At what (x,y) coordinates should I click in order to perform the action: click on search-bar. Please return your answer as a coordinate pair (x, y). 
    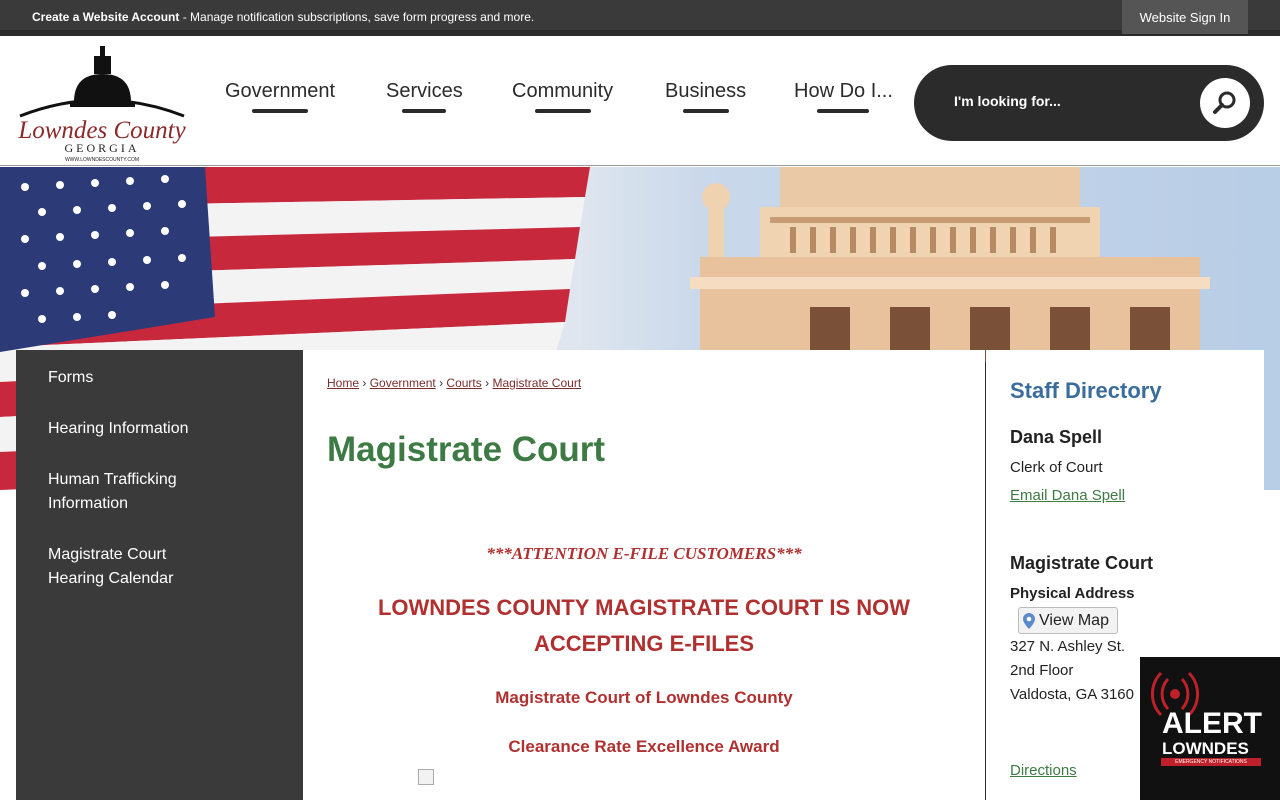
    Looking at the image, I should click on (1089, 103).